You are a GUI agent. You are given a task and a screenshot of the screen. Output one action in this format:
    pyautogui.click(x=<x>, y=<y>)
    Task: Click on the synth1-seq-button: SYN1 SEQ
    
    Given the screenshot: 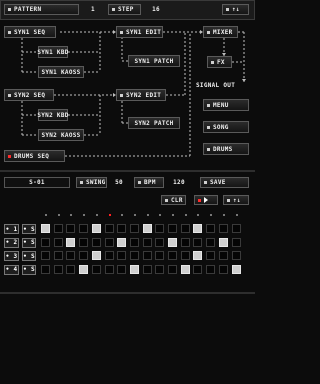 What is the action you would take?
    pyautogui.click(x=30, y=32)
    